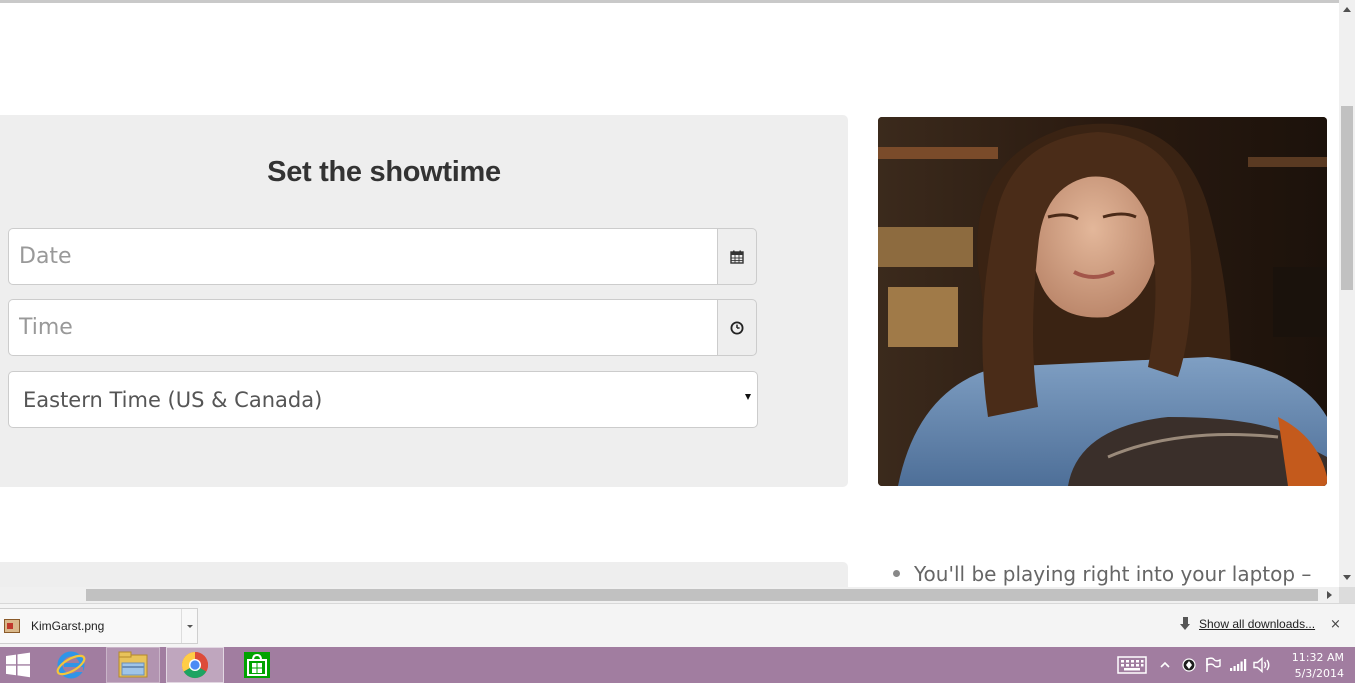 The height and width of the screenshot is (683, 1355). I want to click on taskbar-file-explorer, so click(133, 665).